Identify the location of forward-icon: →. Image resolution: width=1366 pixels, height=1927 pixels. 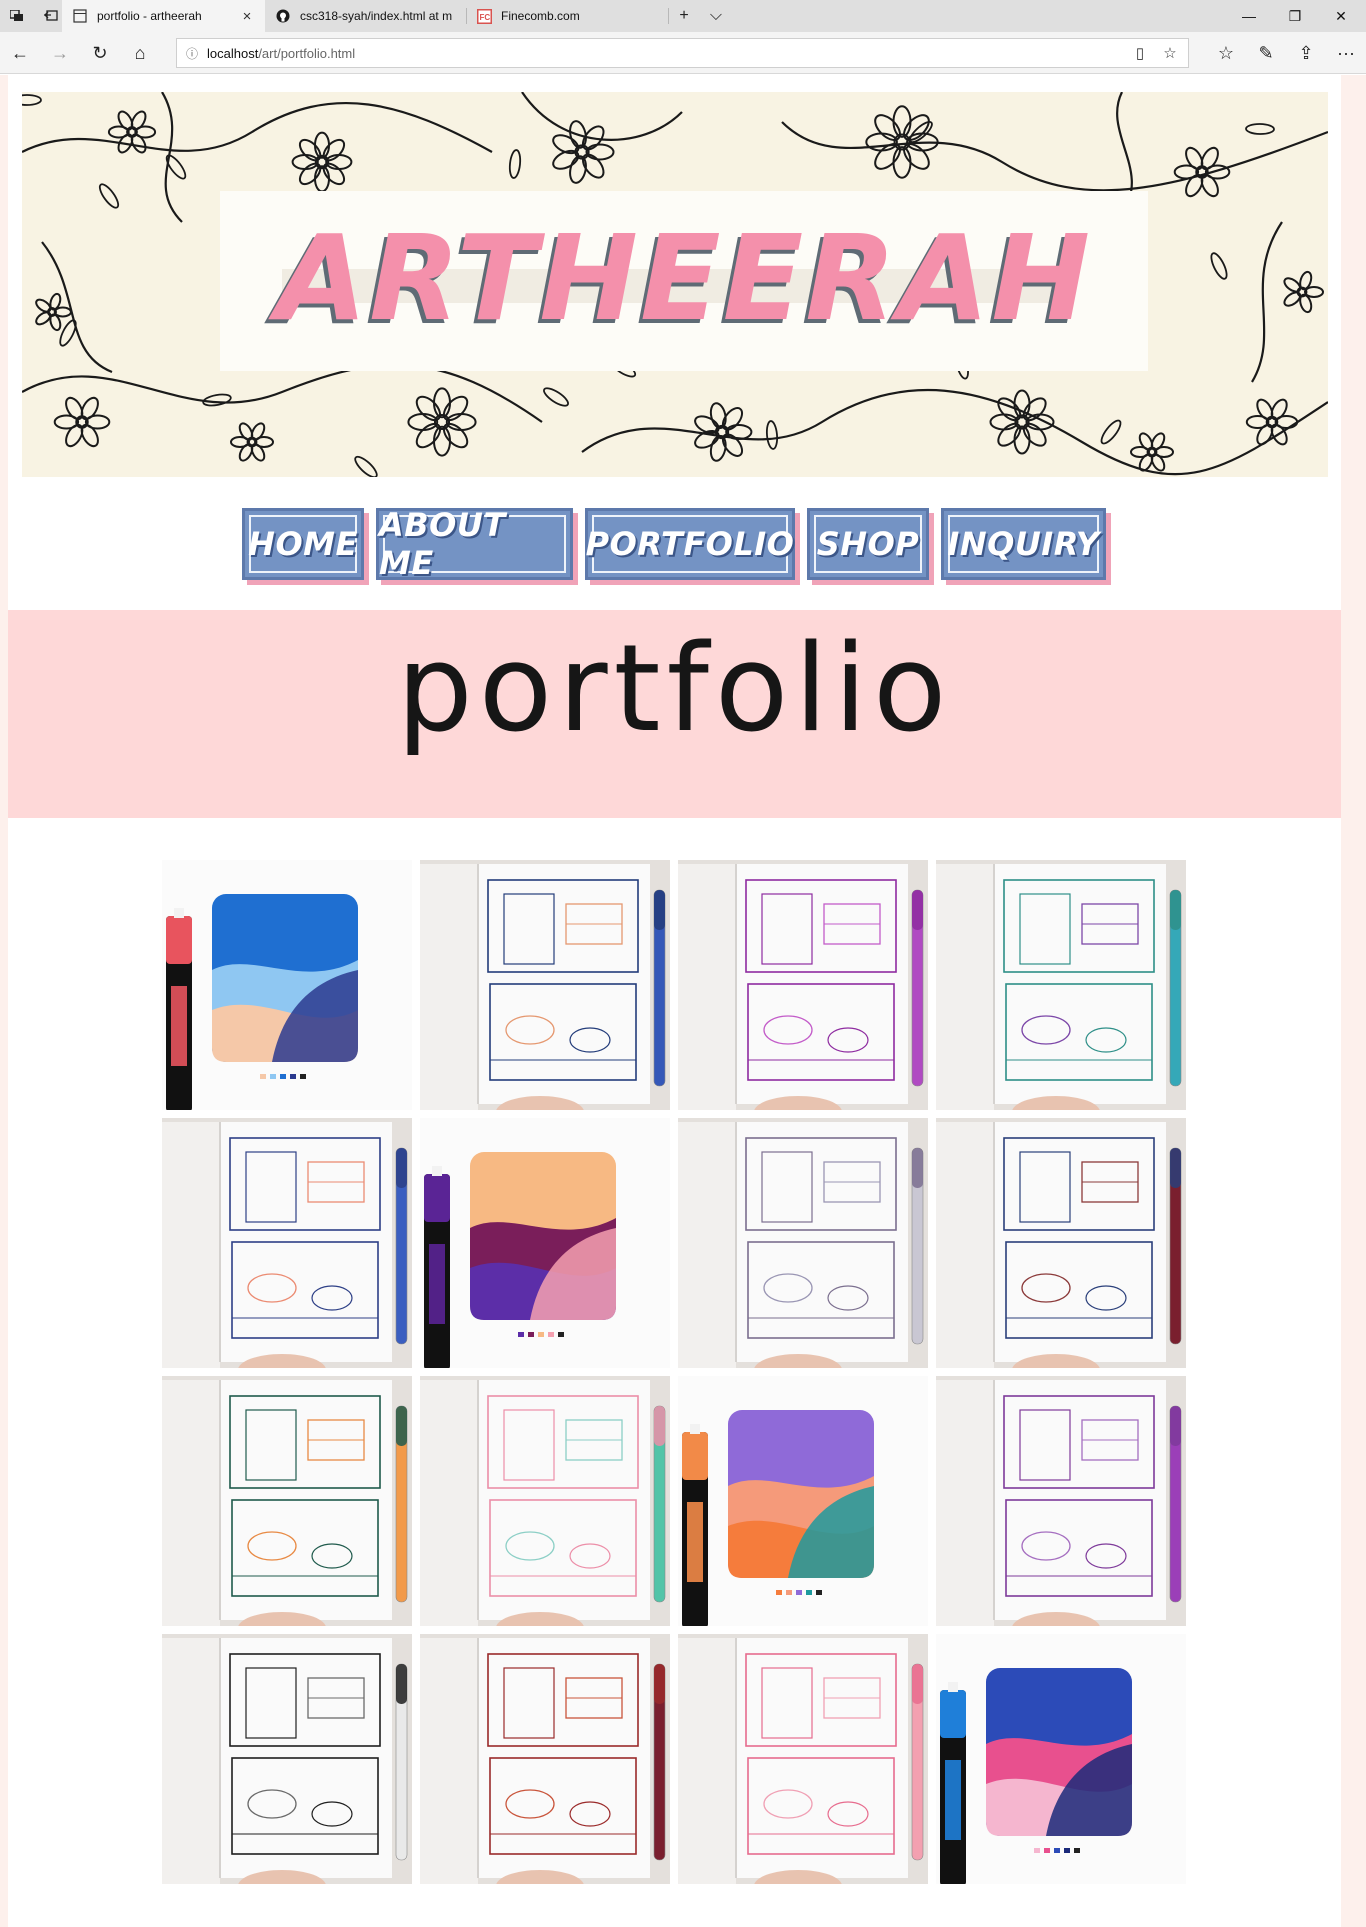
(60, 53).